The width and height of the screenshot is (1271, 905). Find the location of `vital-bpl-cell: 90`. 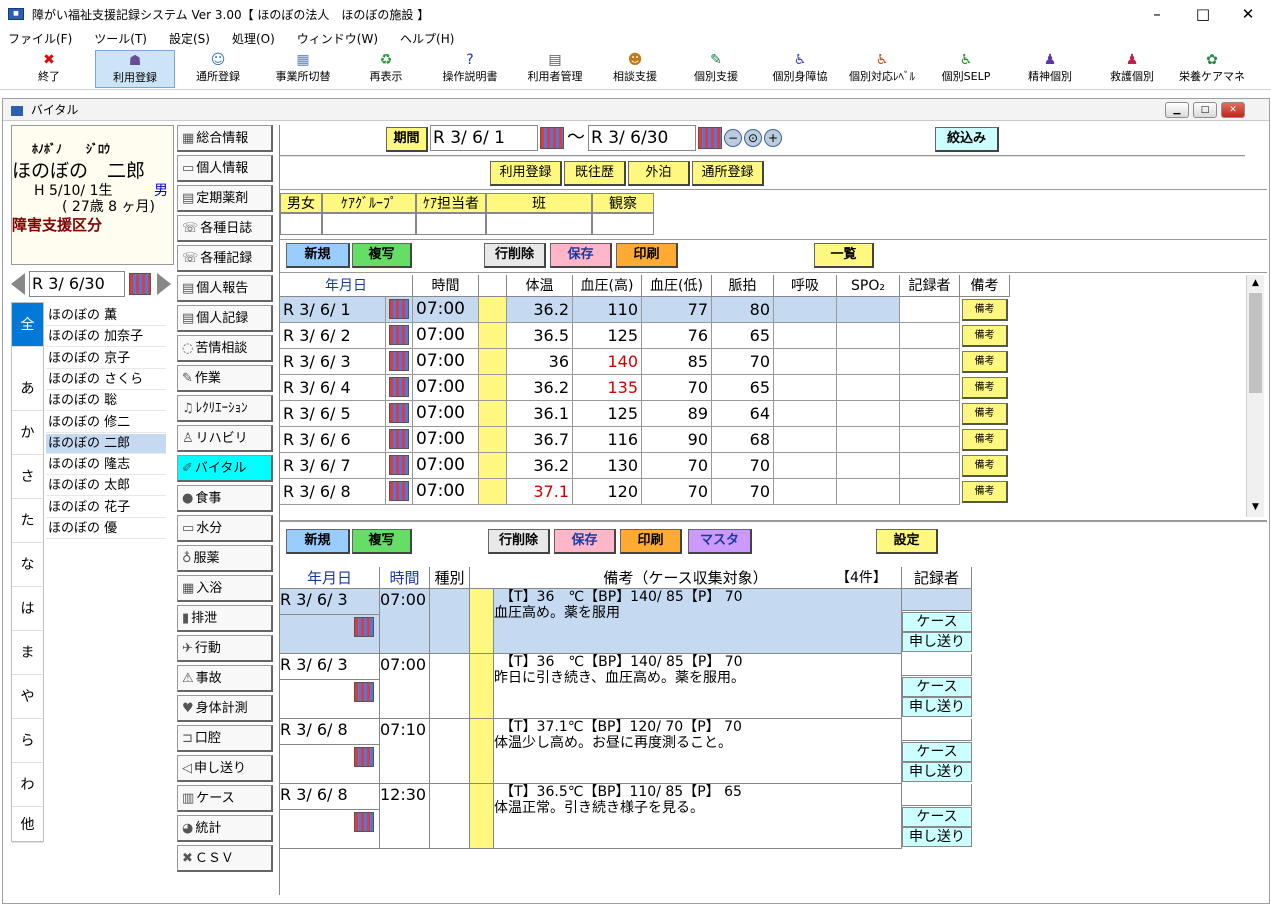

vital-bpl-cell: 90 is located at coordinates (677, 440).